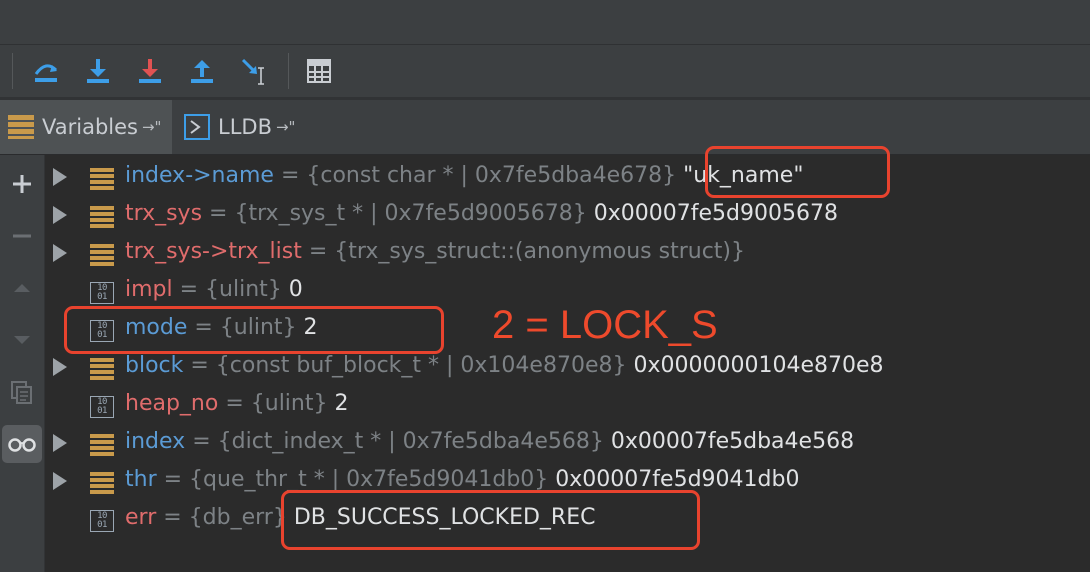  What do you see at coordinates (410, 213) in the screenshot?
I see `variable-type: {trx_sys_t * | 0x7fe5d9005678}` at bounding box center [410, 213].